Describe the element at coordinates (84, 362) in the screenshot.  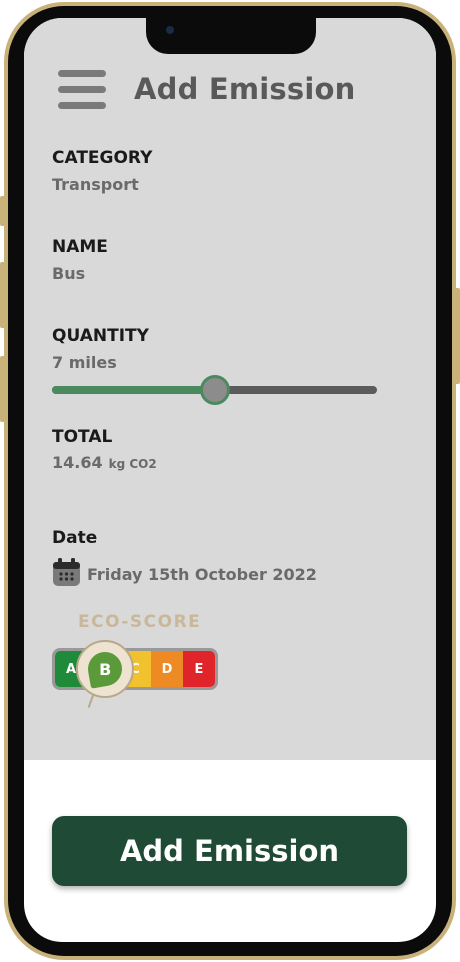
I see `quantity-value: 7 miles` at that location.